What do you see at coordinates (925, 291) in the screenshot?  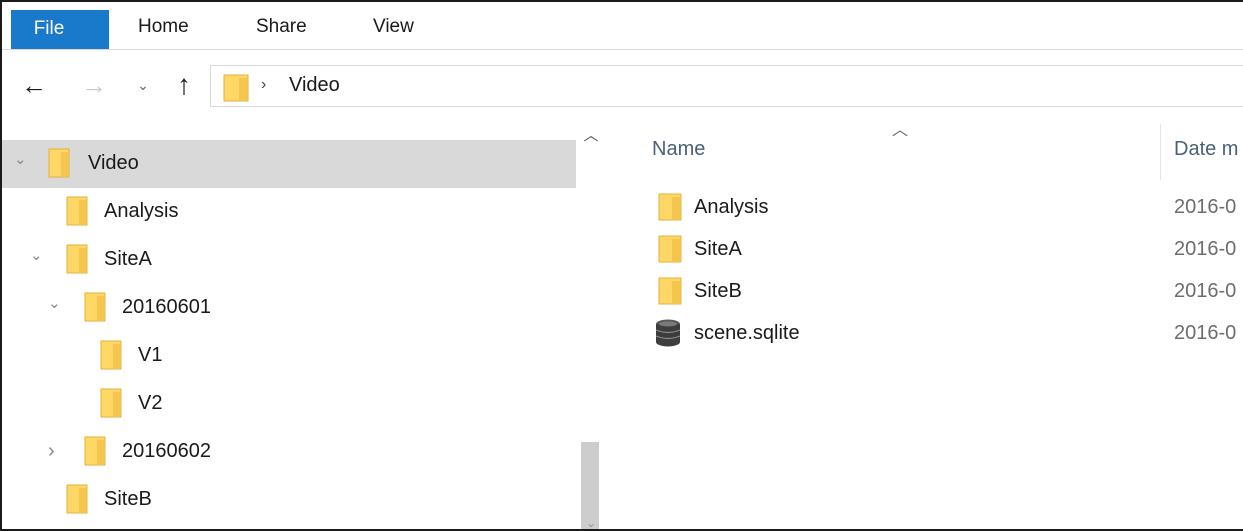 I see `list-item-siteb: SiteB 2016-0` at bounding box center [925, 291].